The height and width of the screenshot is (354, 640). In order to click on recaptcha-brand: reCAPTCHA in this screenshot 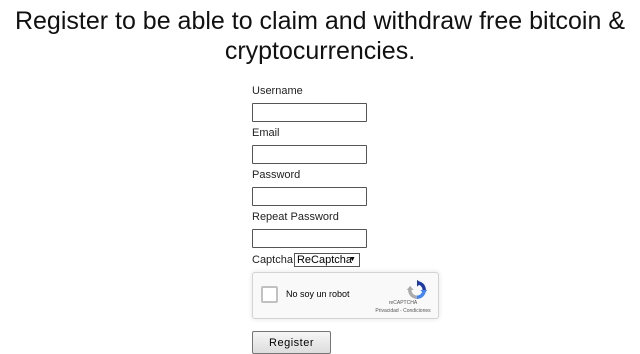, I will do `click(403, 303)`.